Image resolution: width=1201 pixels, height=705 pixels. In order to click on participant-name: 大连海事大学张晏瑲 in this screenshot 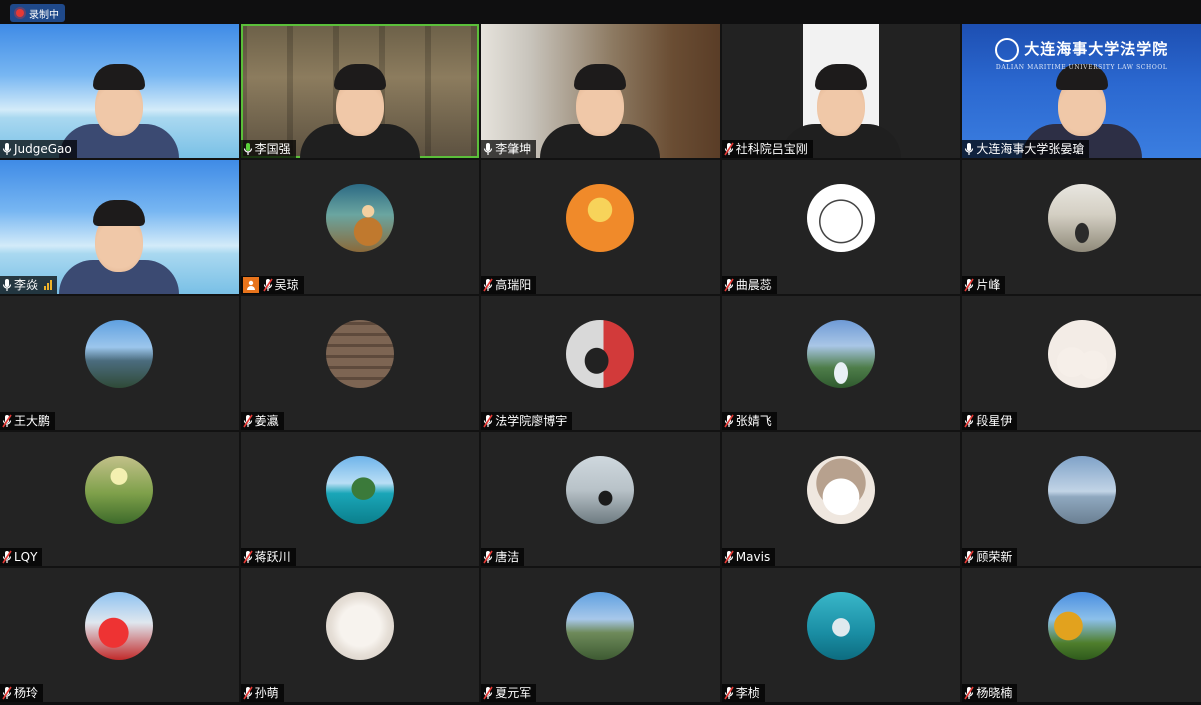, I will do `click(1030, 149)`.